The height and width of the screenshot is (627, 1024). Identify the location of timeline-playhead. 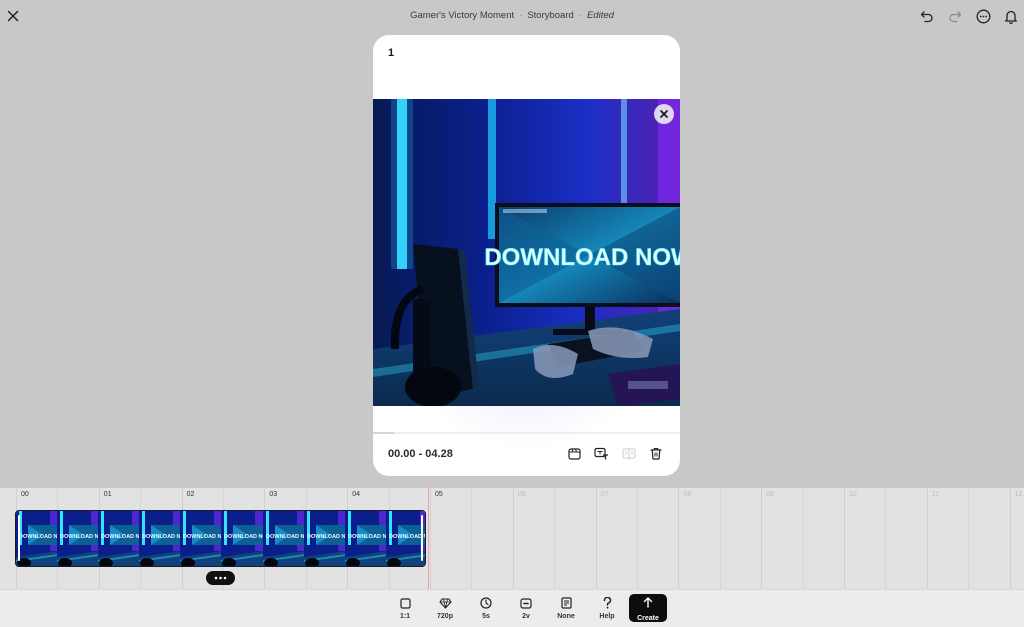
(428, 538).